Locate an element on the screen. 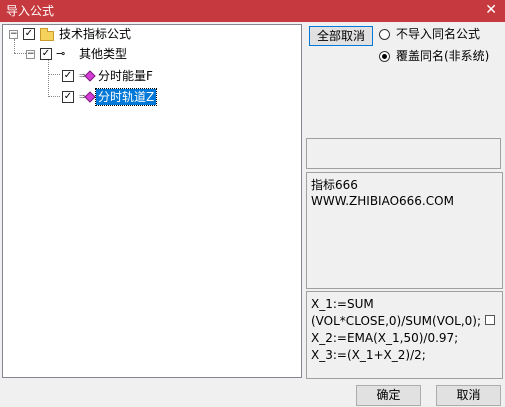 The image size is (505, 407). folder-icon is located at coordinates (47, 34).